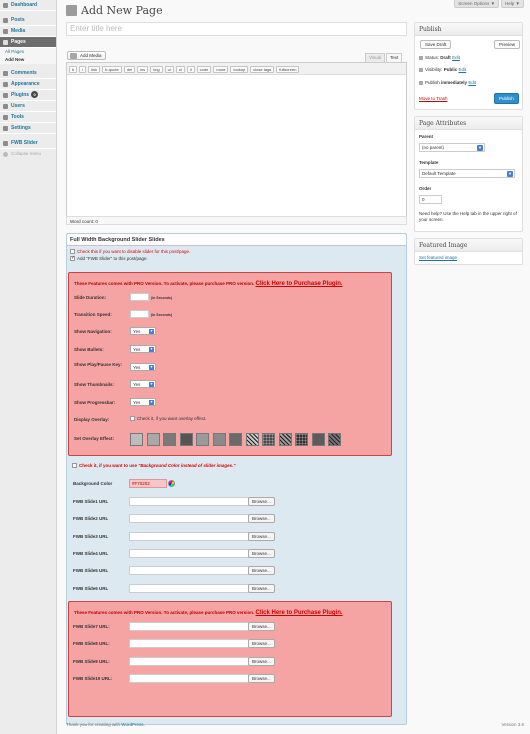 This screenshot has width=530, height=734. What do you see at coordinates (512, 4) in the screenshot?
I see `help-tab: Help ▼` at bounding box center [512, 4].